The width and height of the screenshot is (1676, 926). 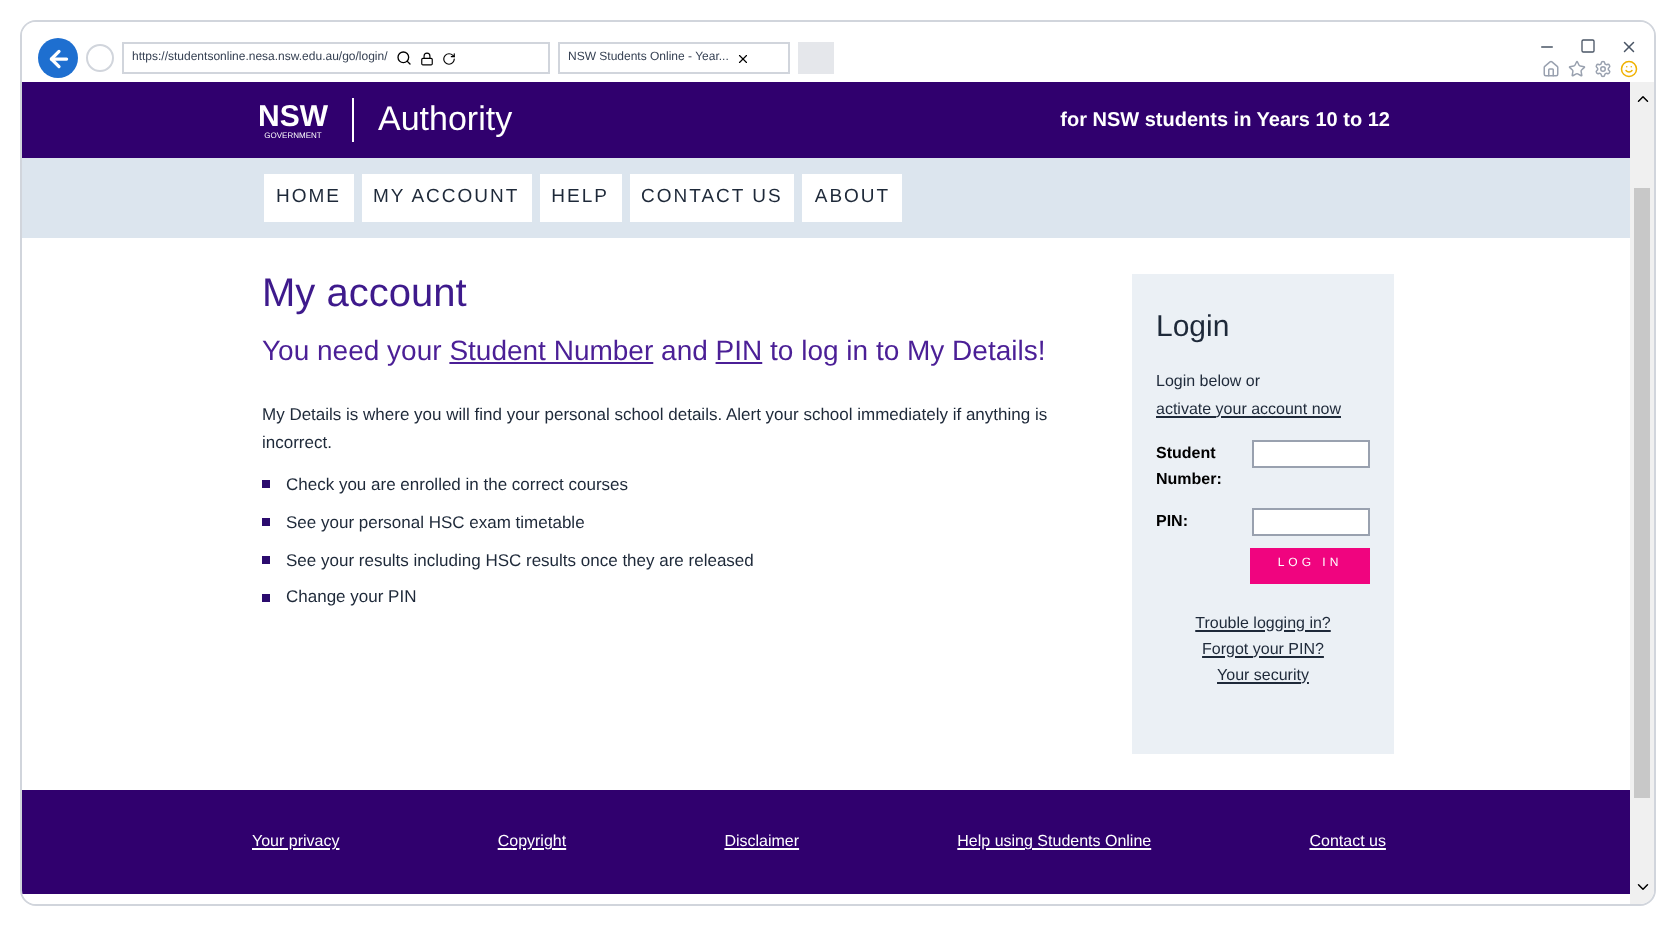 I want to click on lock-icon, so click(x=426, y=58).